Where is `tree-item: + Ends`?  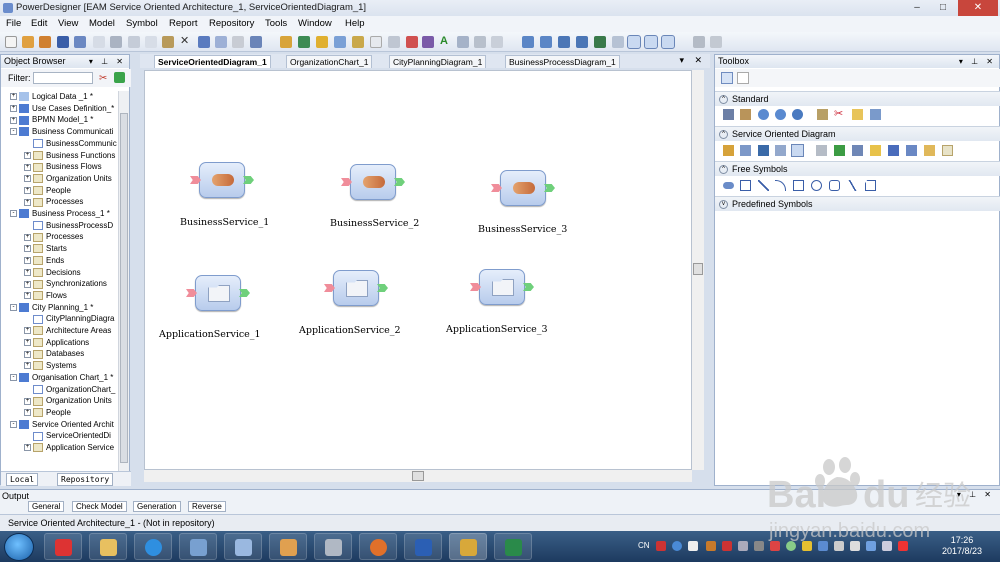 tree-item: + Ends is located at coordinates (44, 261).